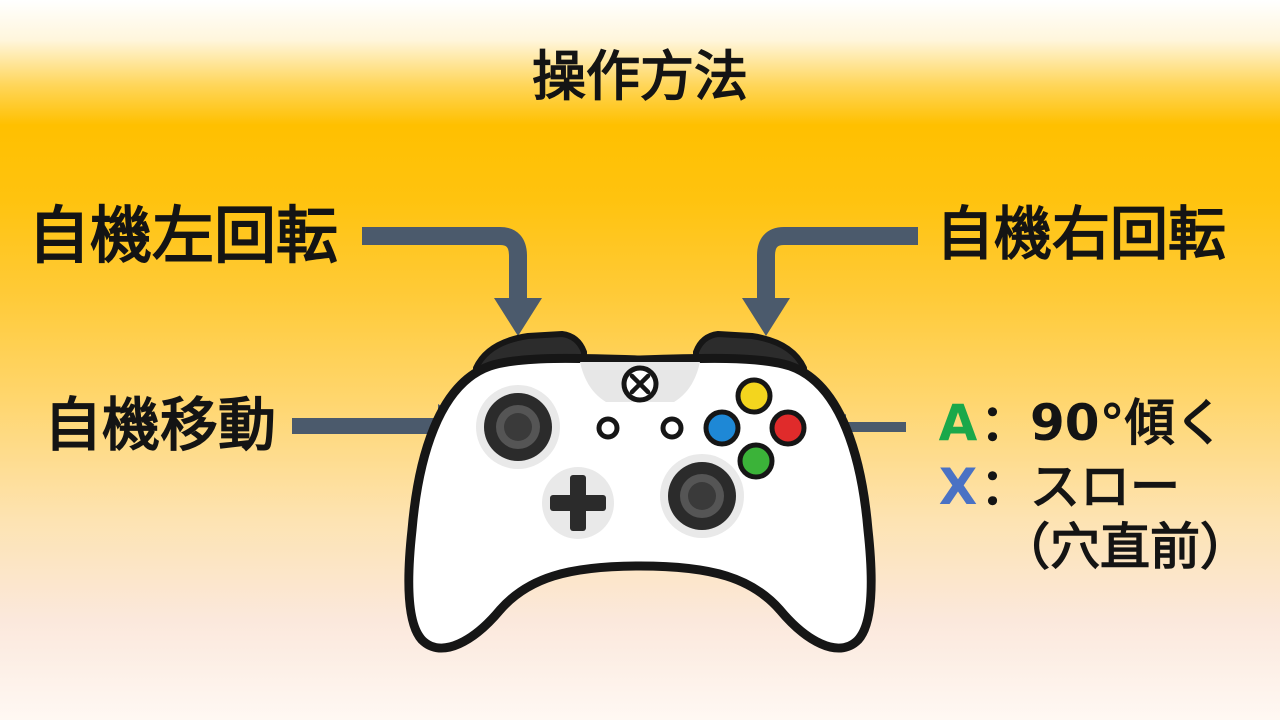  I want to click on menu-button, so click(672, 428).